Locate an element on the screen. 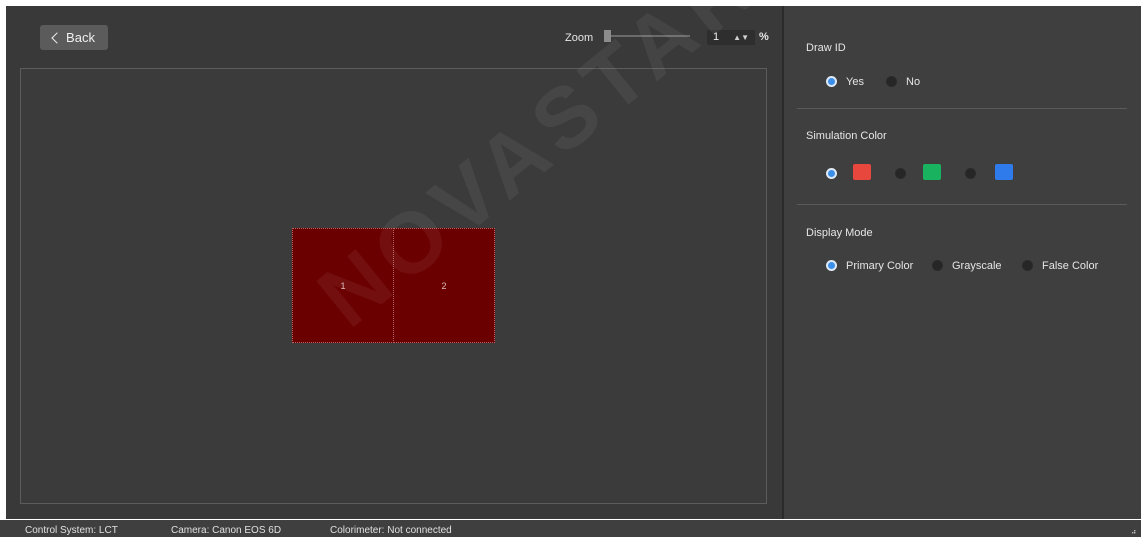 The image size is (1141, 537). spin-arrows-icon: ▲▼ is located at coordinates (741, 37).